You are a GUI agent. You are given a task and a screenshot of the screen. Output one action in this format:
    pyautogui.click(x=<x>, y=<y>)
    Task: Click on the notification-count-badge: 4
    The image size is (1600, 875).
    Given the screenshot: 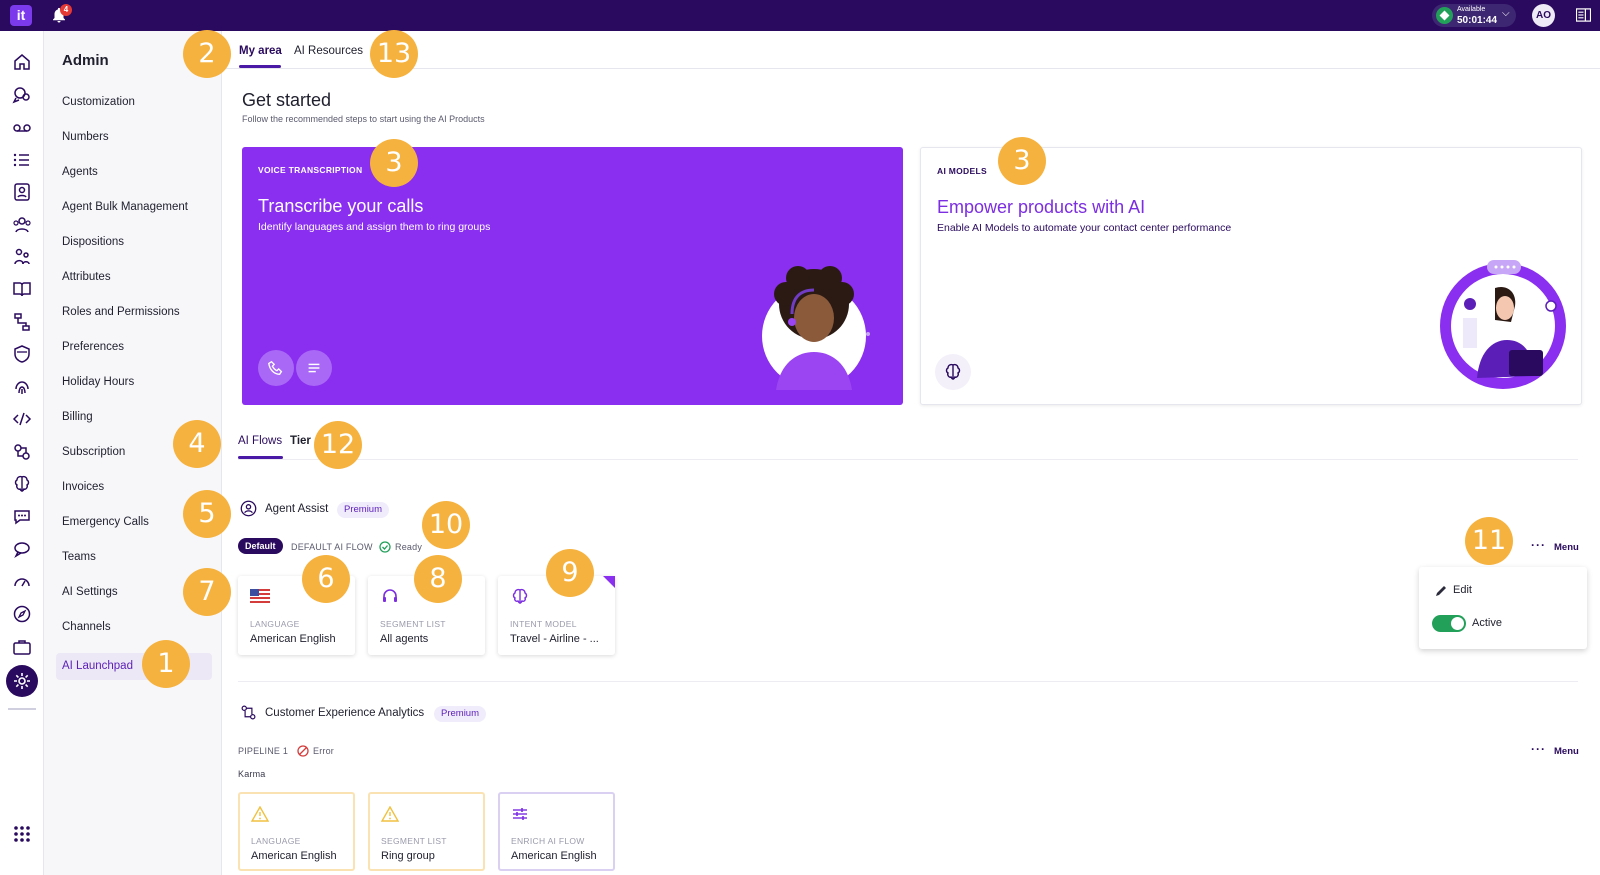 What is the action you would take?
    pyautogui.click(x=66, y=10)
    